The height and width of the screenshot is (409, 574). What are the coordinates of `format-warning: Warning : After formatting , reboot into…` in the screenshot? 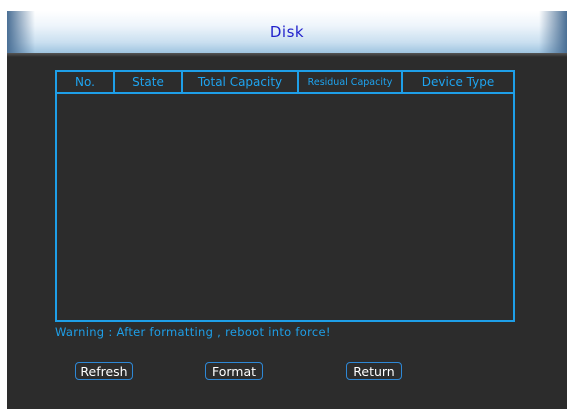 It's located at (193, 332).